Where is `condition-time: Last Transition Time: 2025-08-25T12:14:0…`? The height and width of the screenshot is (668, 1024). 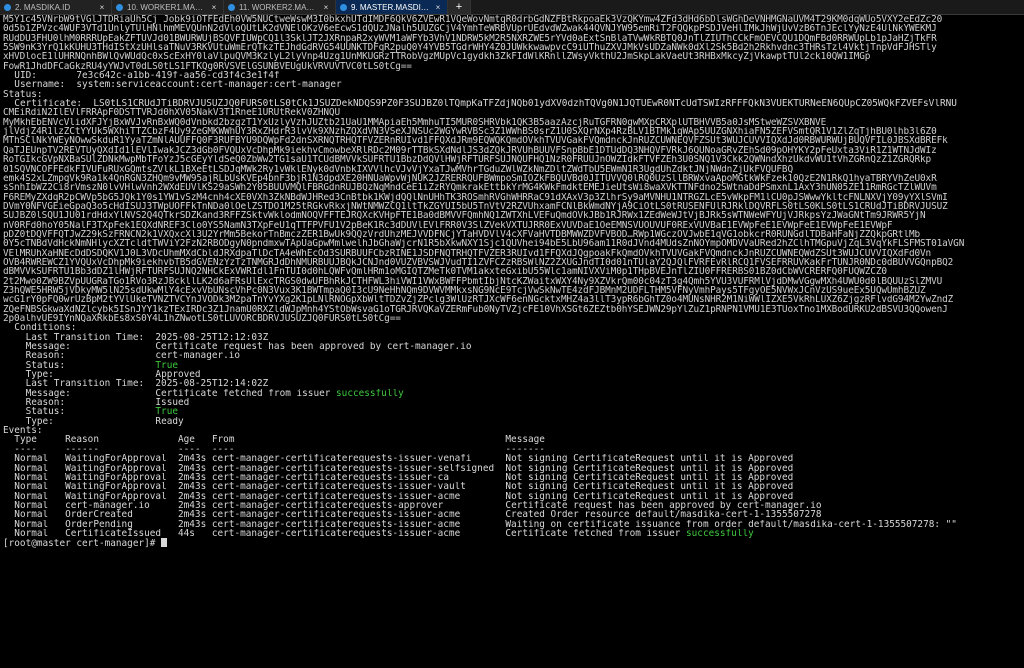 condition-time: Last Transition Time: 2025-08-25T12:14:0… is located at coordinates (513, 383).